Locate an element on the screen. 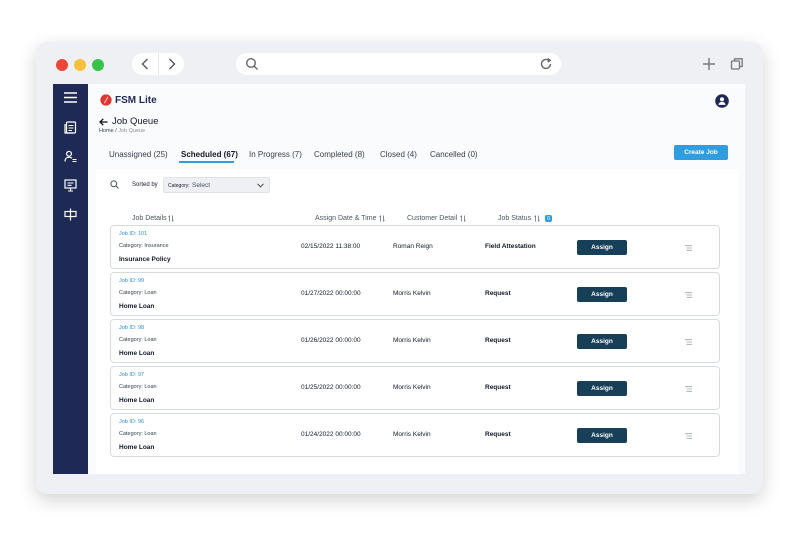  assign-date: 02/15/2022 11:38:00 is located at coordinates (331, 246).